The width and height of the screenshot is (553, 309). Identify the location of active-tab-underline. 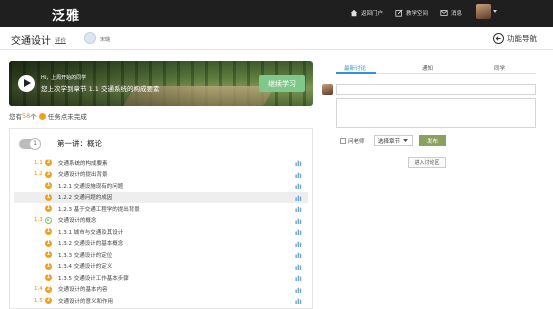
(356, 73).